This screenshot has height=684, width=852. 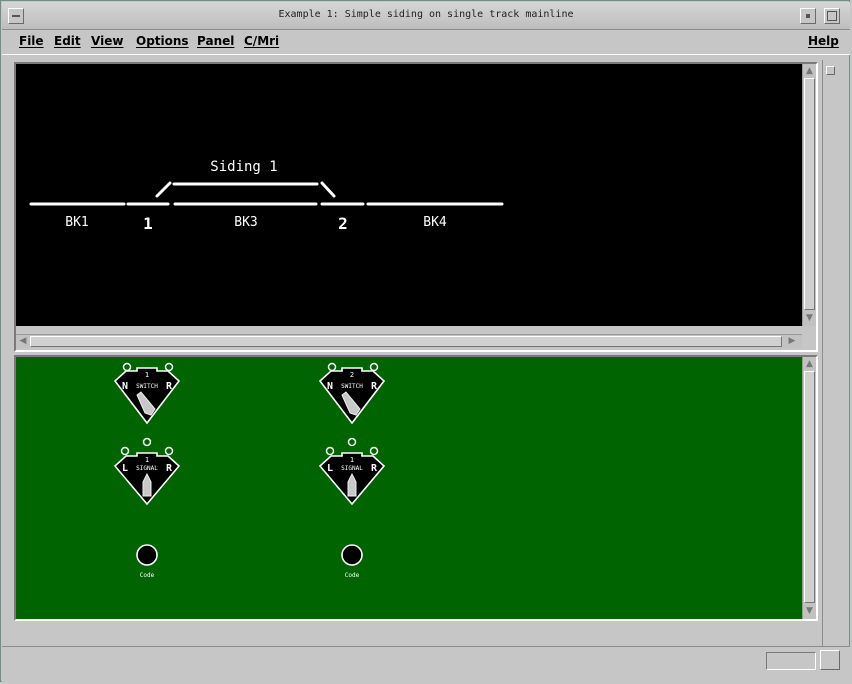 What do you see at coordinates (169, 386) in the screenshot?
I see `switch-1-right-mark: R` at bounding box center [169, 386].